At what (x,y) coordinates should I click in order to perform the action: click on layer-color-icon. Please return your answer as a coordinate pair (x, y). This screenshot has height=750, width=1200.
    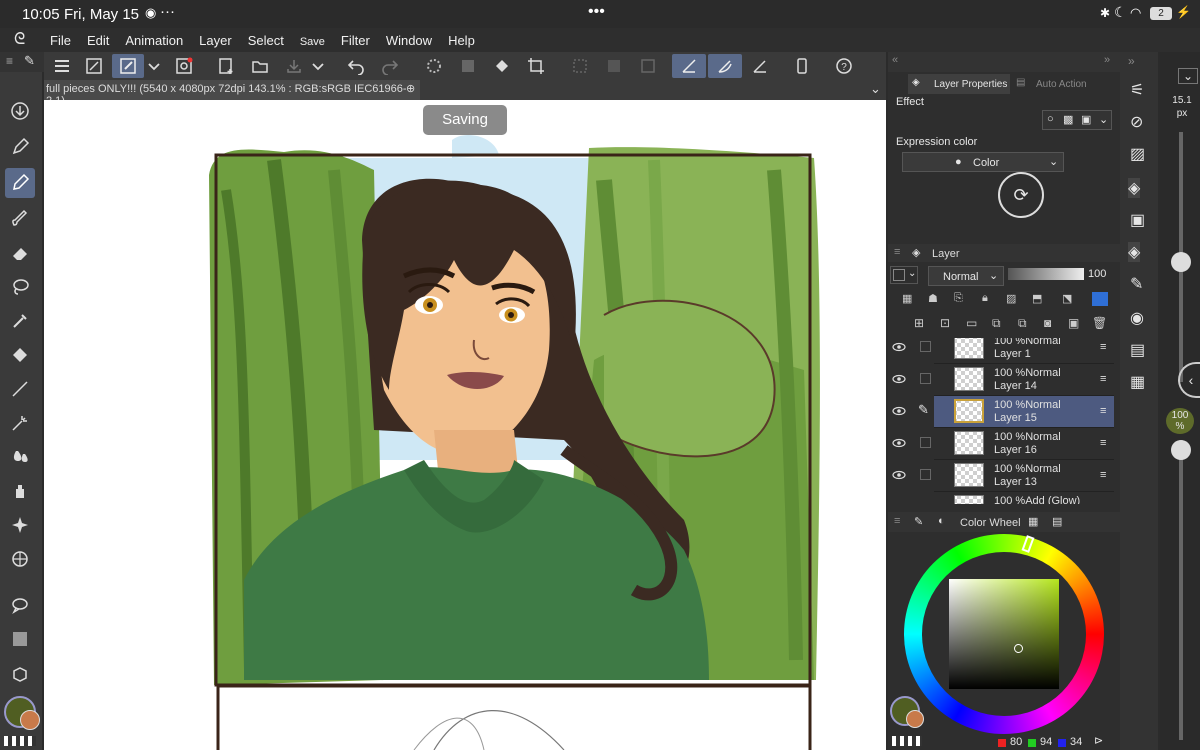
    Looking at the image, I should click on (1100, 299).